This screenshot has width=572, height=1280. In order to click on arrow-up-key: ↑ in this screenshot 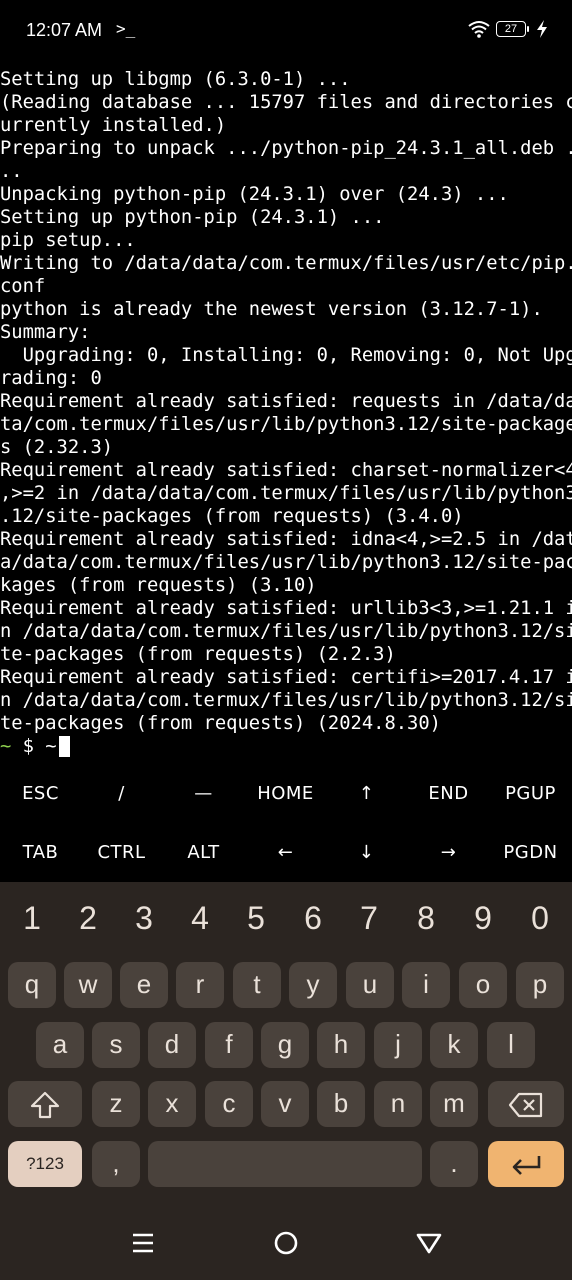, I will do `click(366, 793)`.